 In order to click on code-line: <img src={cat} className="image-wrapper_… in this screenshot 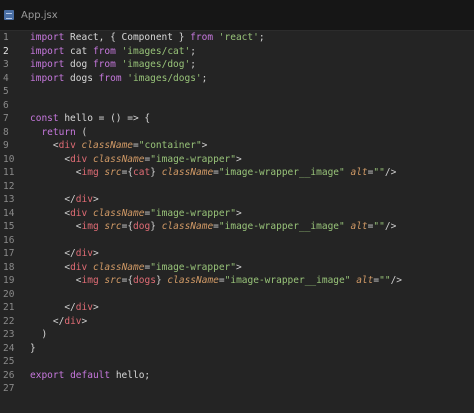, I will do `click(213, 173)`.